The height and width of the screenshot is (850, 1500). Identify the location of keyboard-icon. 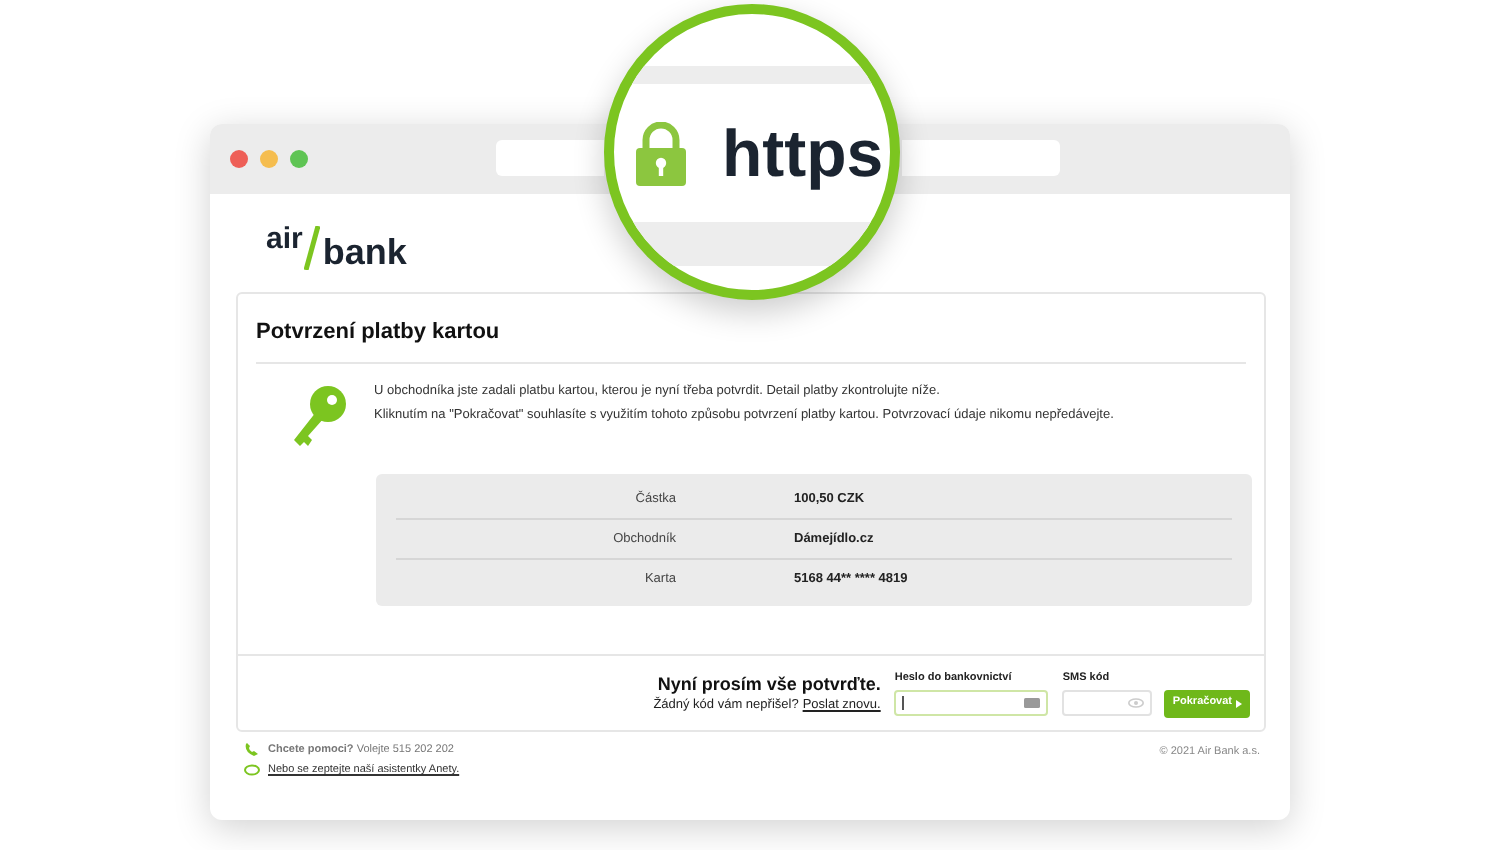
(1032, 703).